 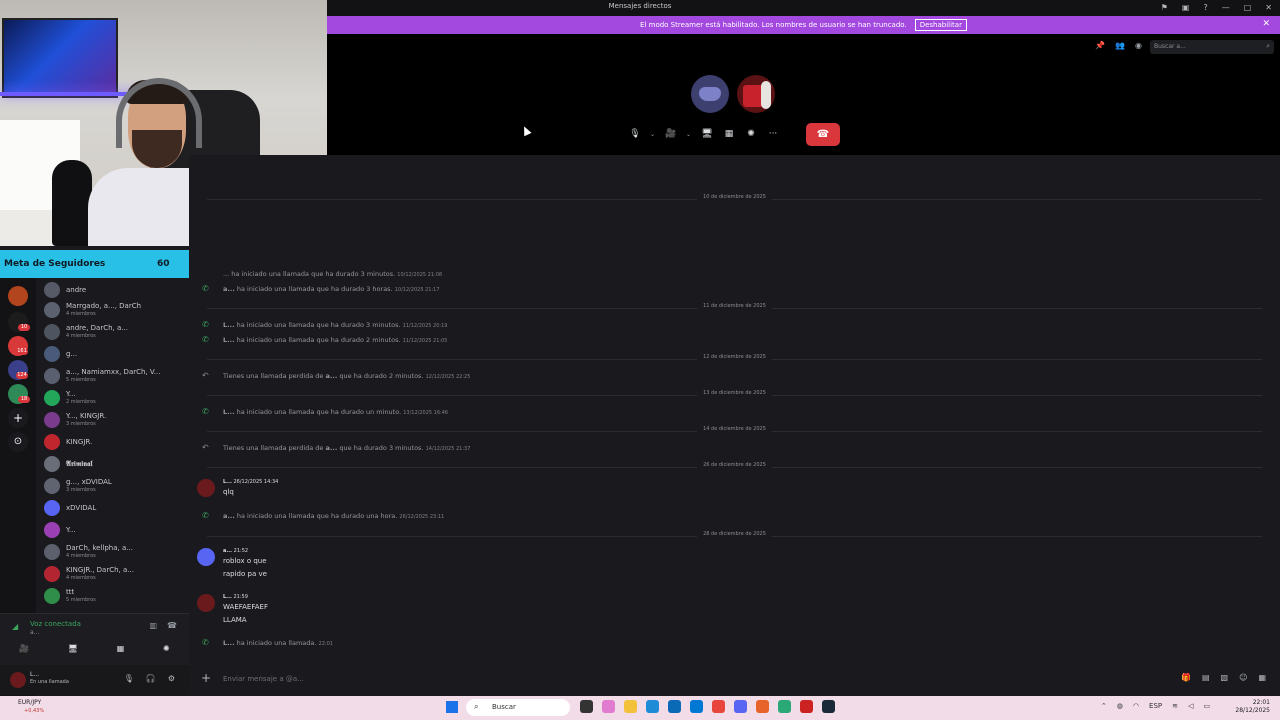 What do you see at coordinates (1216, 7) in the screenshot?
I see `window-controls: ⚑ ▣ ? — □ ✕` at bounding box center [1216, 7].